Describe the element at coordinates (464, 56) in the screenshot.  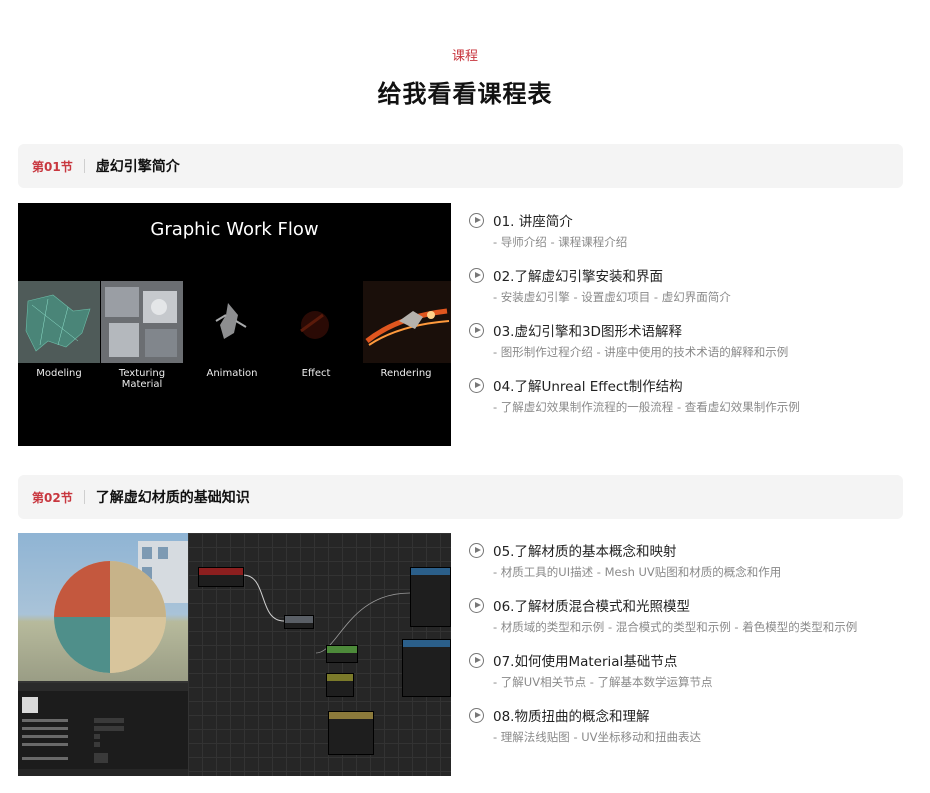
I see `section-eyebrow: 课程` at that location.